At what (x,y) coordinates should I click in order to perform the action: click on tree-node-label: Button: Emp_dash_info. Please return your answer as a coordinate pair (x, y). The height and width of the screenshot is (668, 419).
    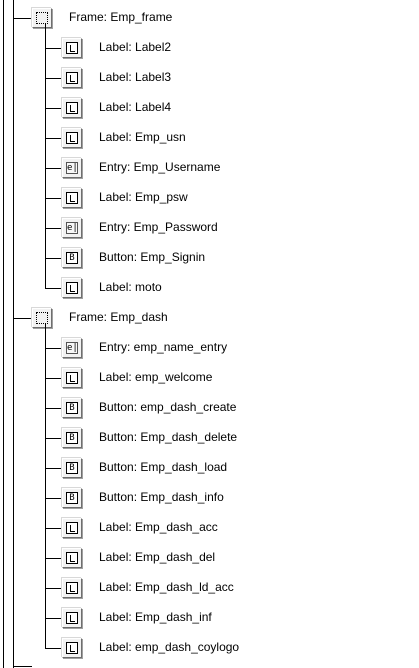
    Looking at the image, I should click on (161, 497).